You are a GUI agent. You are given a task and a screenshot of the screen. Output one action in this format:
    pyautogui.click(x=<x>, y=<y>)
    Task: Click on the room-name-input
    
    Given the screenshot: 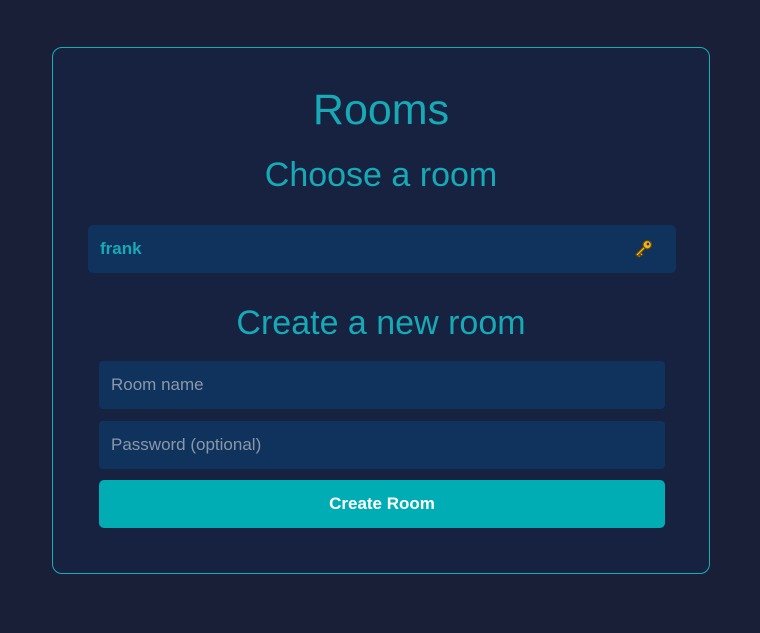 What is the action you would take?
    pyautogui.click(x=382, y=385)
    